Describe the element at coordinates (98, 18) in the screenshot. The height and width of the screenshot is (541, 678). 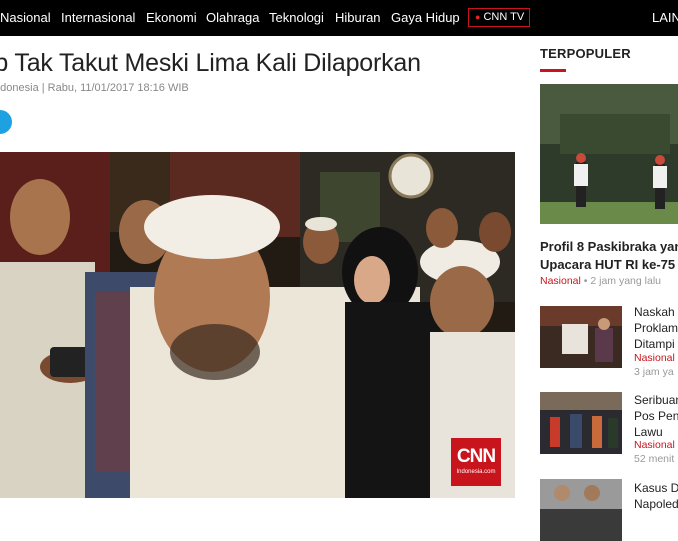
I see `nav-item-internasional: Internasional` at that location.